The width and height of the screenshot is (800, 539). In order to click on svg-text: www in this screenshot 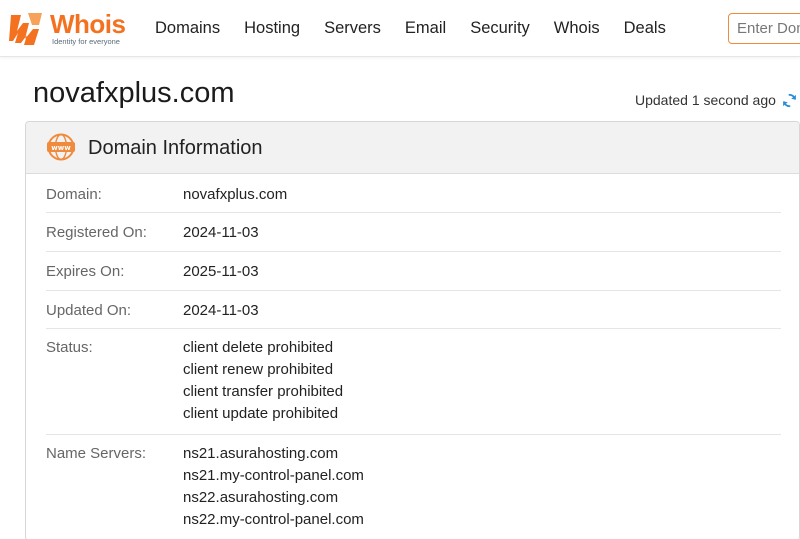, I will do `click(61, 148)`.